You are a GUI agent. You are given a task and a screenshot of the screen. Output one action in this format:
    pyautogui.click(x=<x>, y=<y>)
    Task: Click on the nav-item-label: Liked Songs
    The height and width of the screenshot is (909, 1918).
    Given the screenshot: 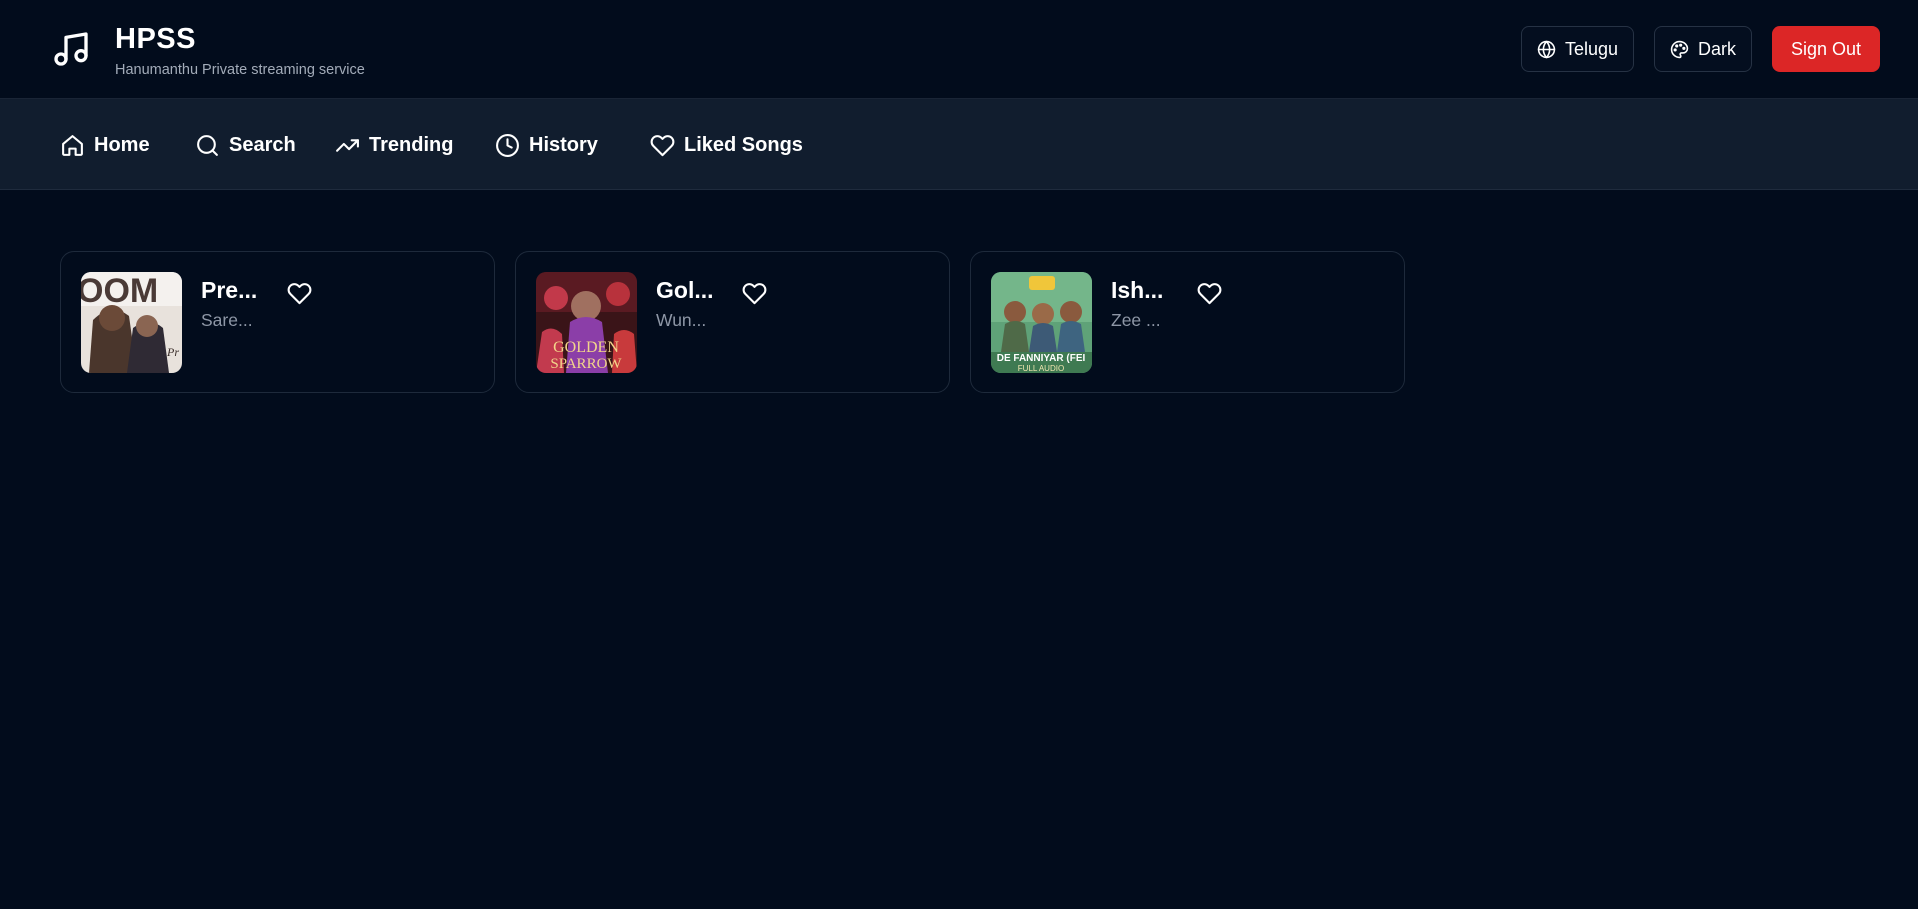 What is the action you would take?
    pyautogui.click(x=743, y=144)
    